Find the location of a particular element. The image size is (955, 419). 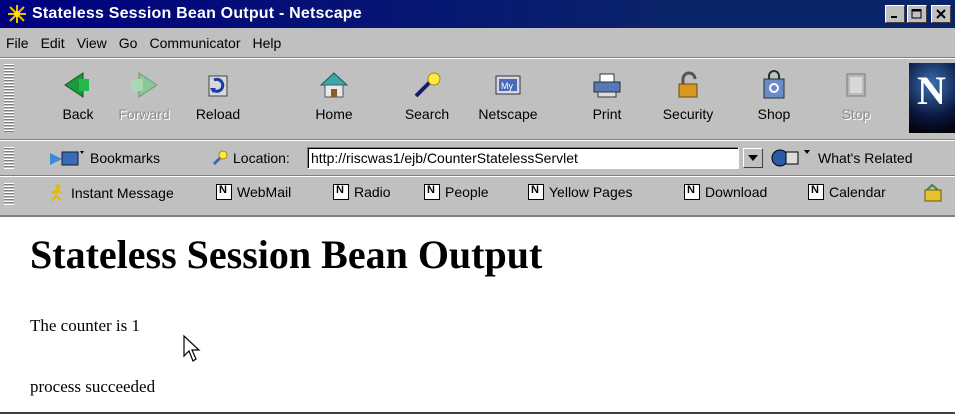

maximize-button is located at coordinates (917, 14).